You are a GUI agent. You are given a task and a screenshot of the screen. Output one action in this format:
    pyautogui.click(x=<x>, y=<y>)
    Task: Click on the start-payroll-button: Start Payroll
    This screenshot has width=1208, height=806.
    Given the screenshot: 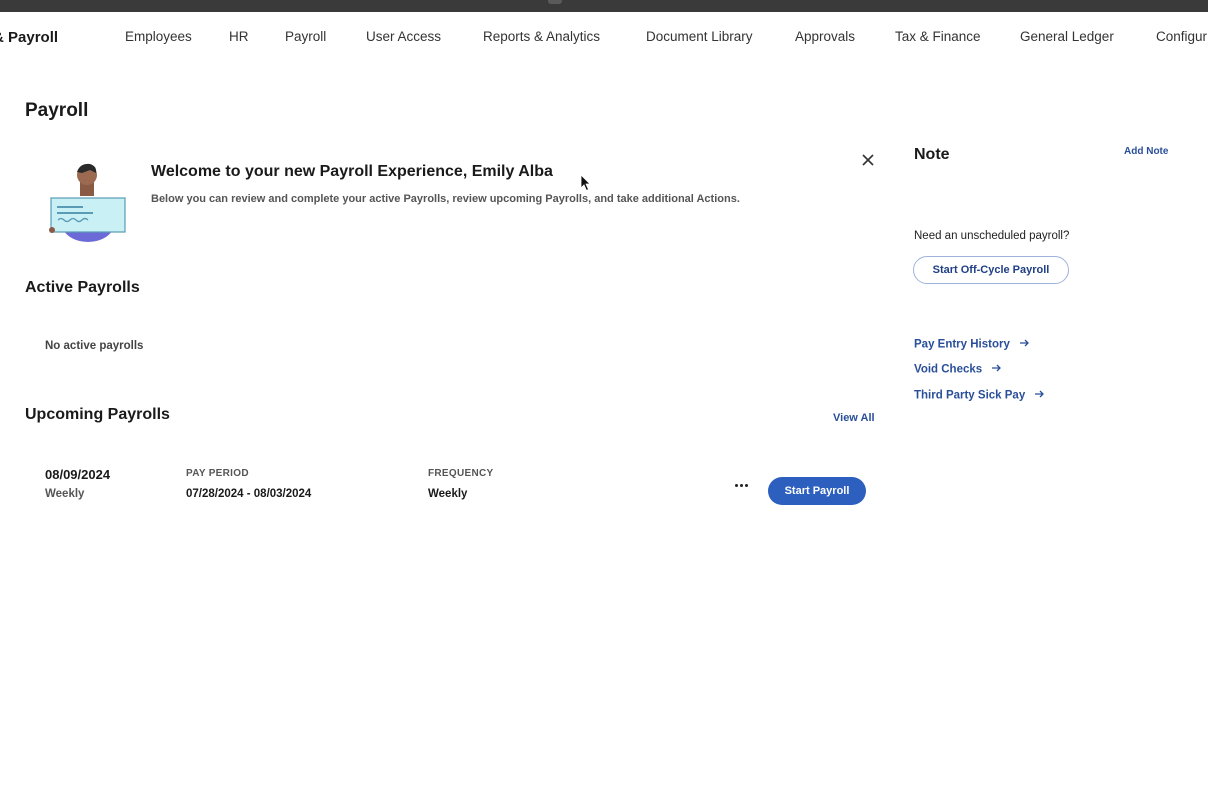 What is the action you would take?
    pyautogui.click(x=817, y=491)
    